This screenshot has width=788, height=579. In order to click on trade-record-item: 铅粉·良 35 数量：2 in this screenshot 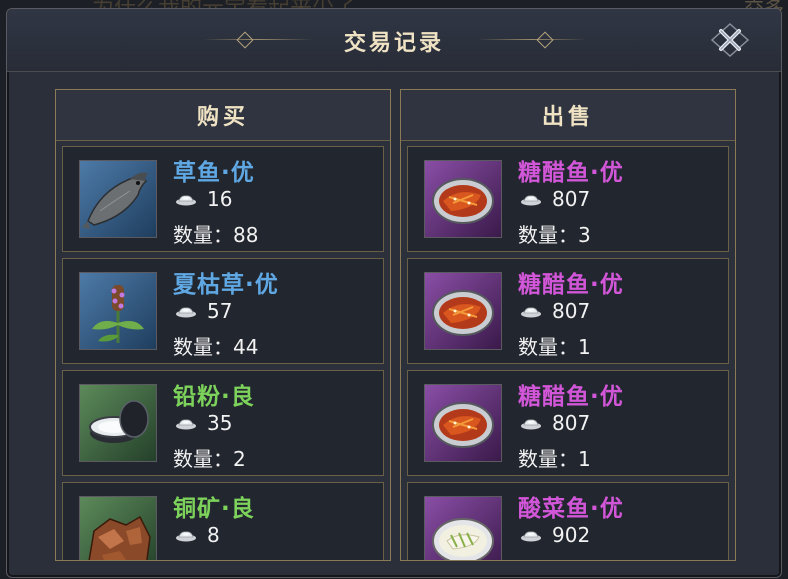, I will do `click(223, 423)`.